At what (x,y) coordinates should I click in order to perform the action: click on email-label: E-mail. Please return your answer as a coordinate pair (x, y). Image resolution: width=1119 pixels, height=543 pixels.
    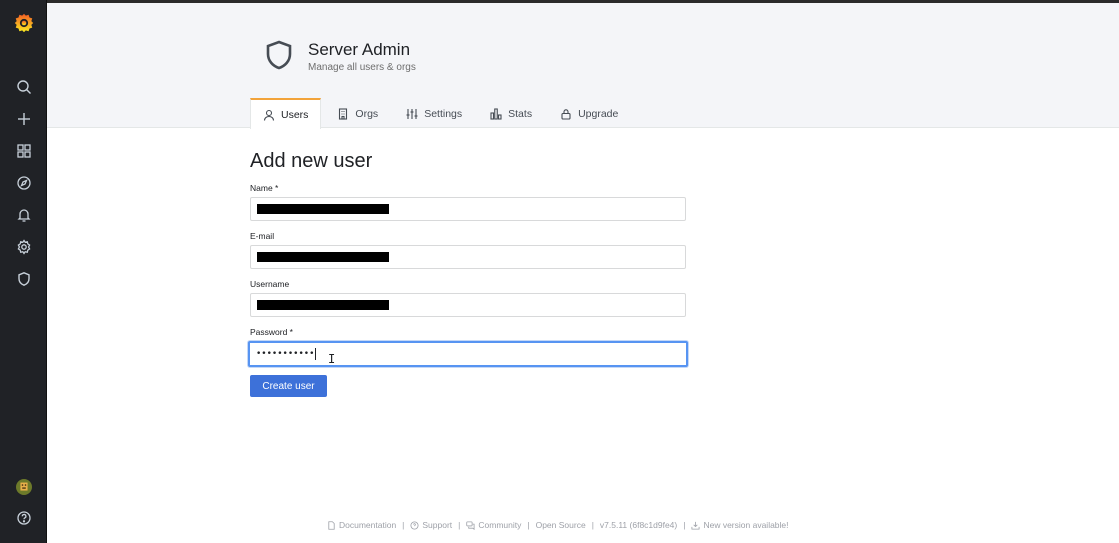
    Looking at the image, I should click on (262, 236).